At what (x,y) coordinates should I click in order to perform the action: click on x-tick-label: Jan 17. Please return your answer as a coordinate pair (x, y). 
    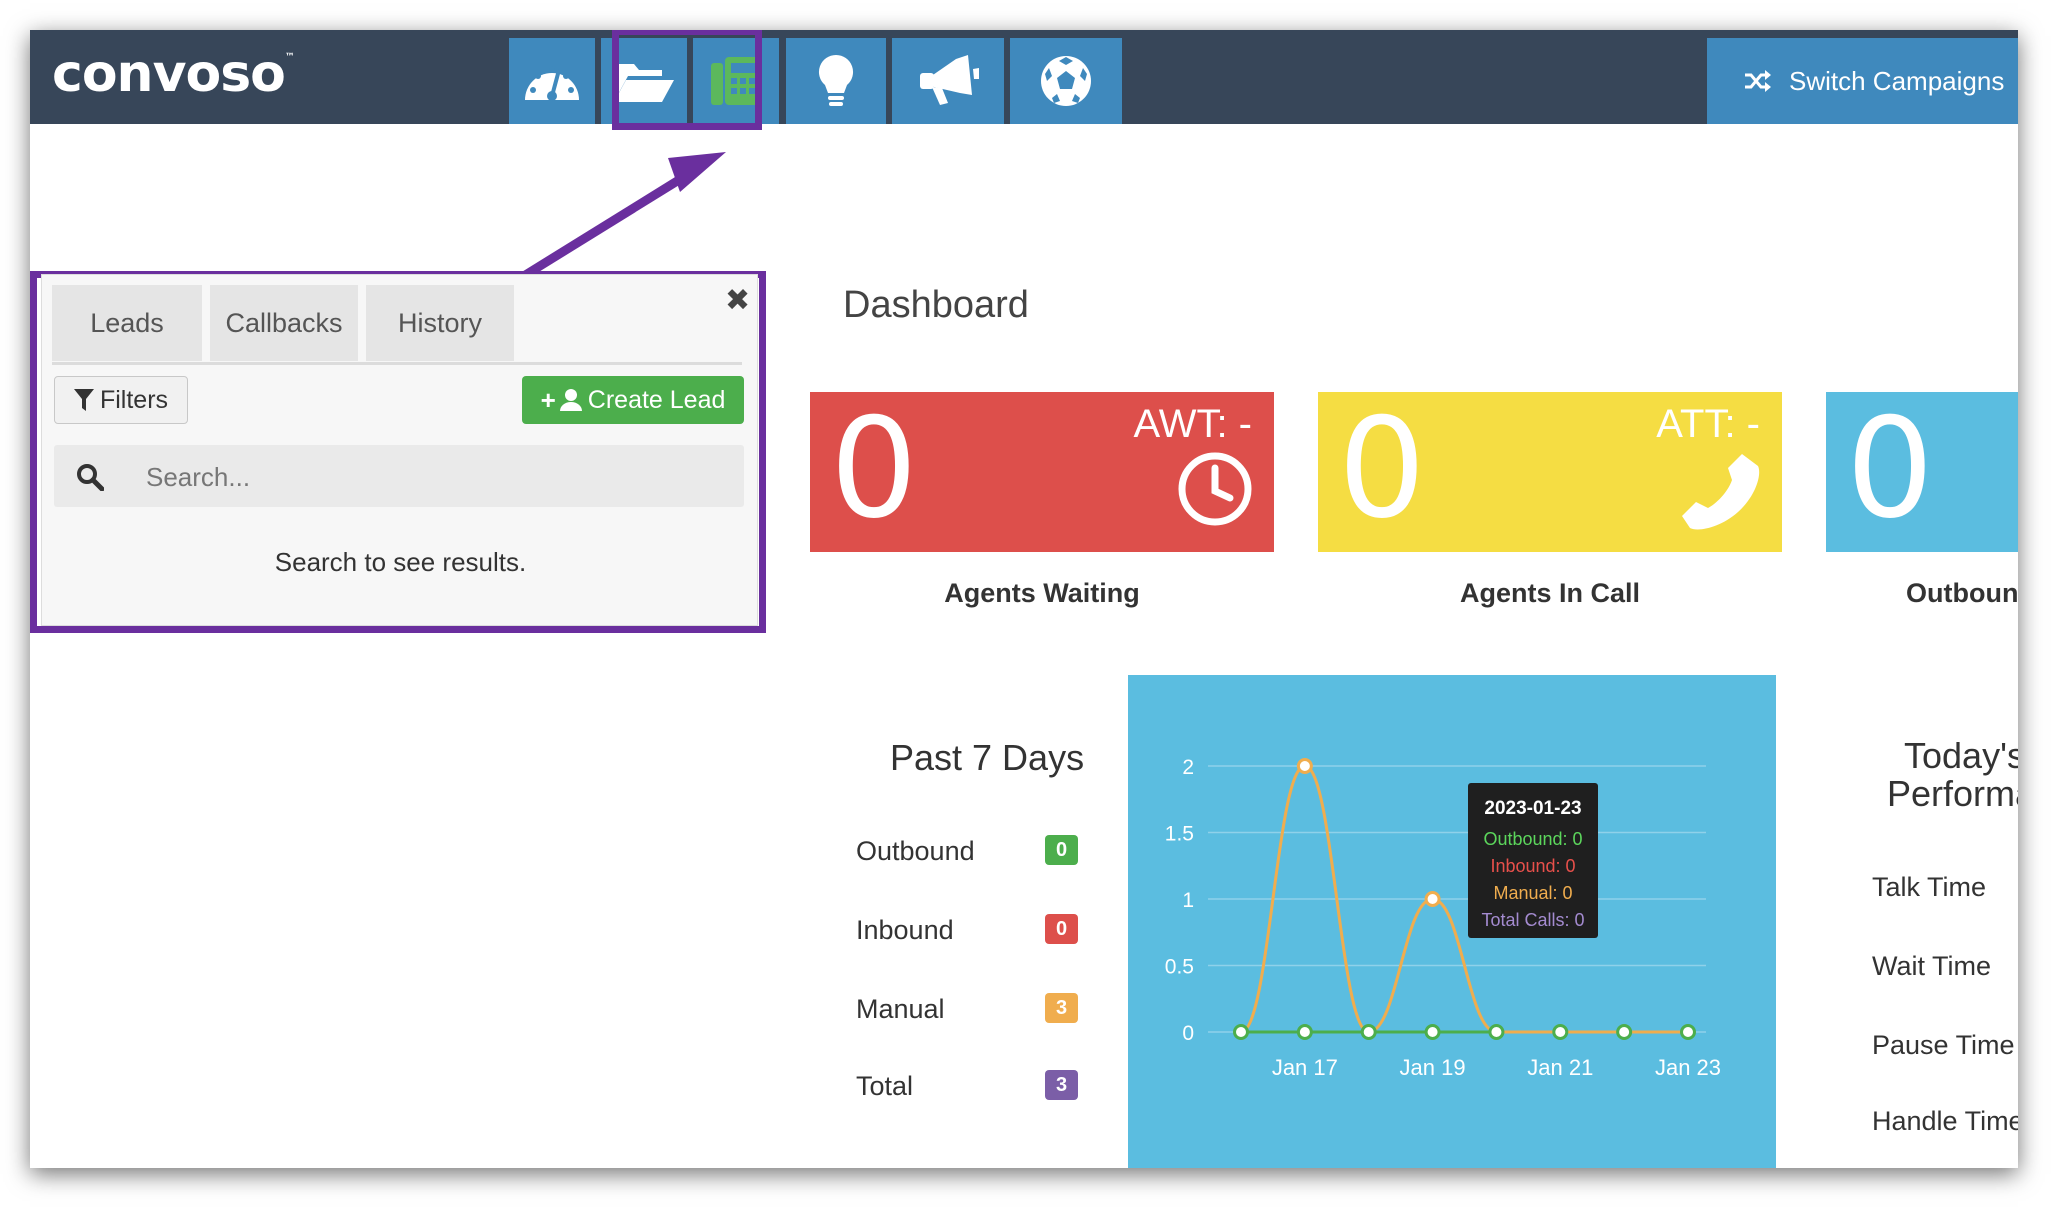
    Looking at the image, I should click on (1305, 1067).